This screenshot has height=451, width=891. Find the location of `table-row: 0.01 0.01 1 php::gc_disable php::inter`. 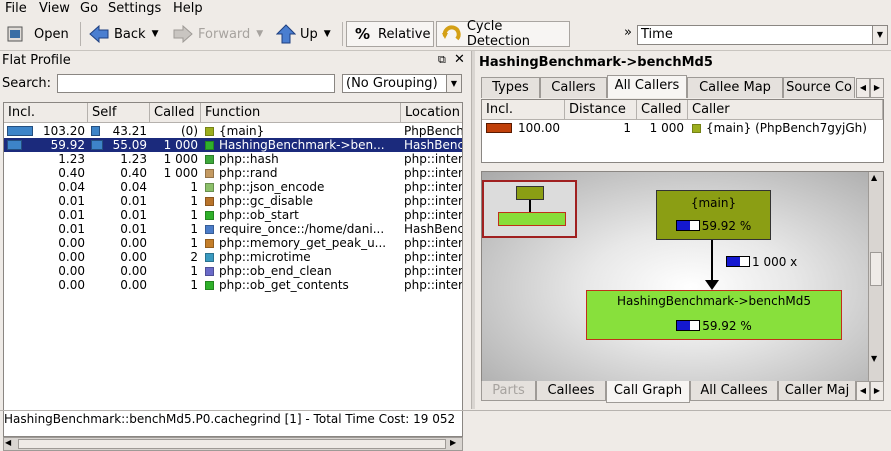

table-row: 0.01 0.01 1 php::gc_disable php::inter is located at coordinates (233, 201).